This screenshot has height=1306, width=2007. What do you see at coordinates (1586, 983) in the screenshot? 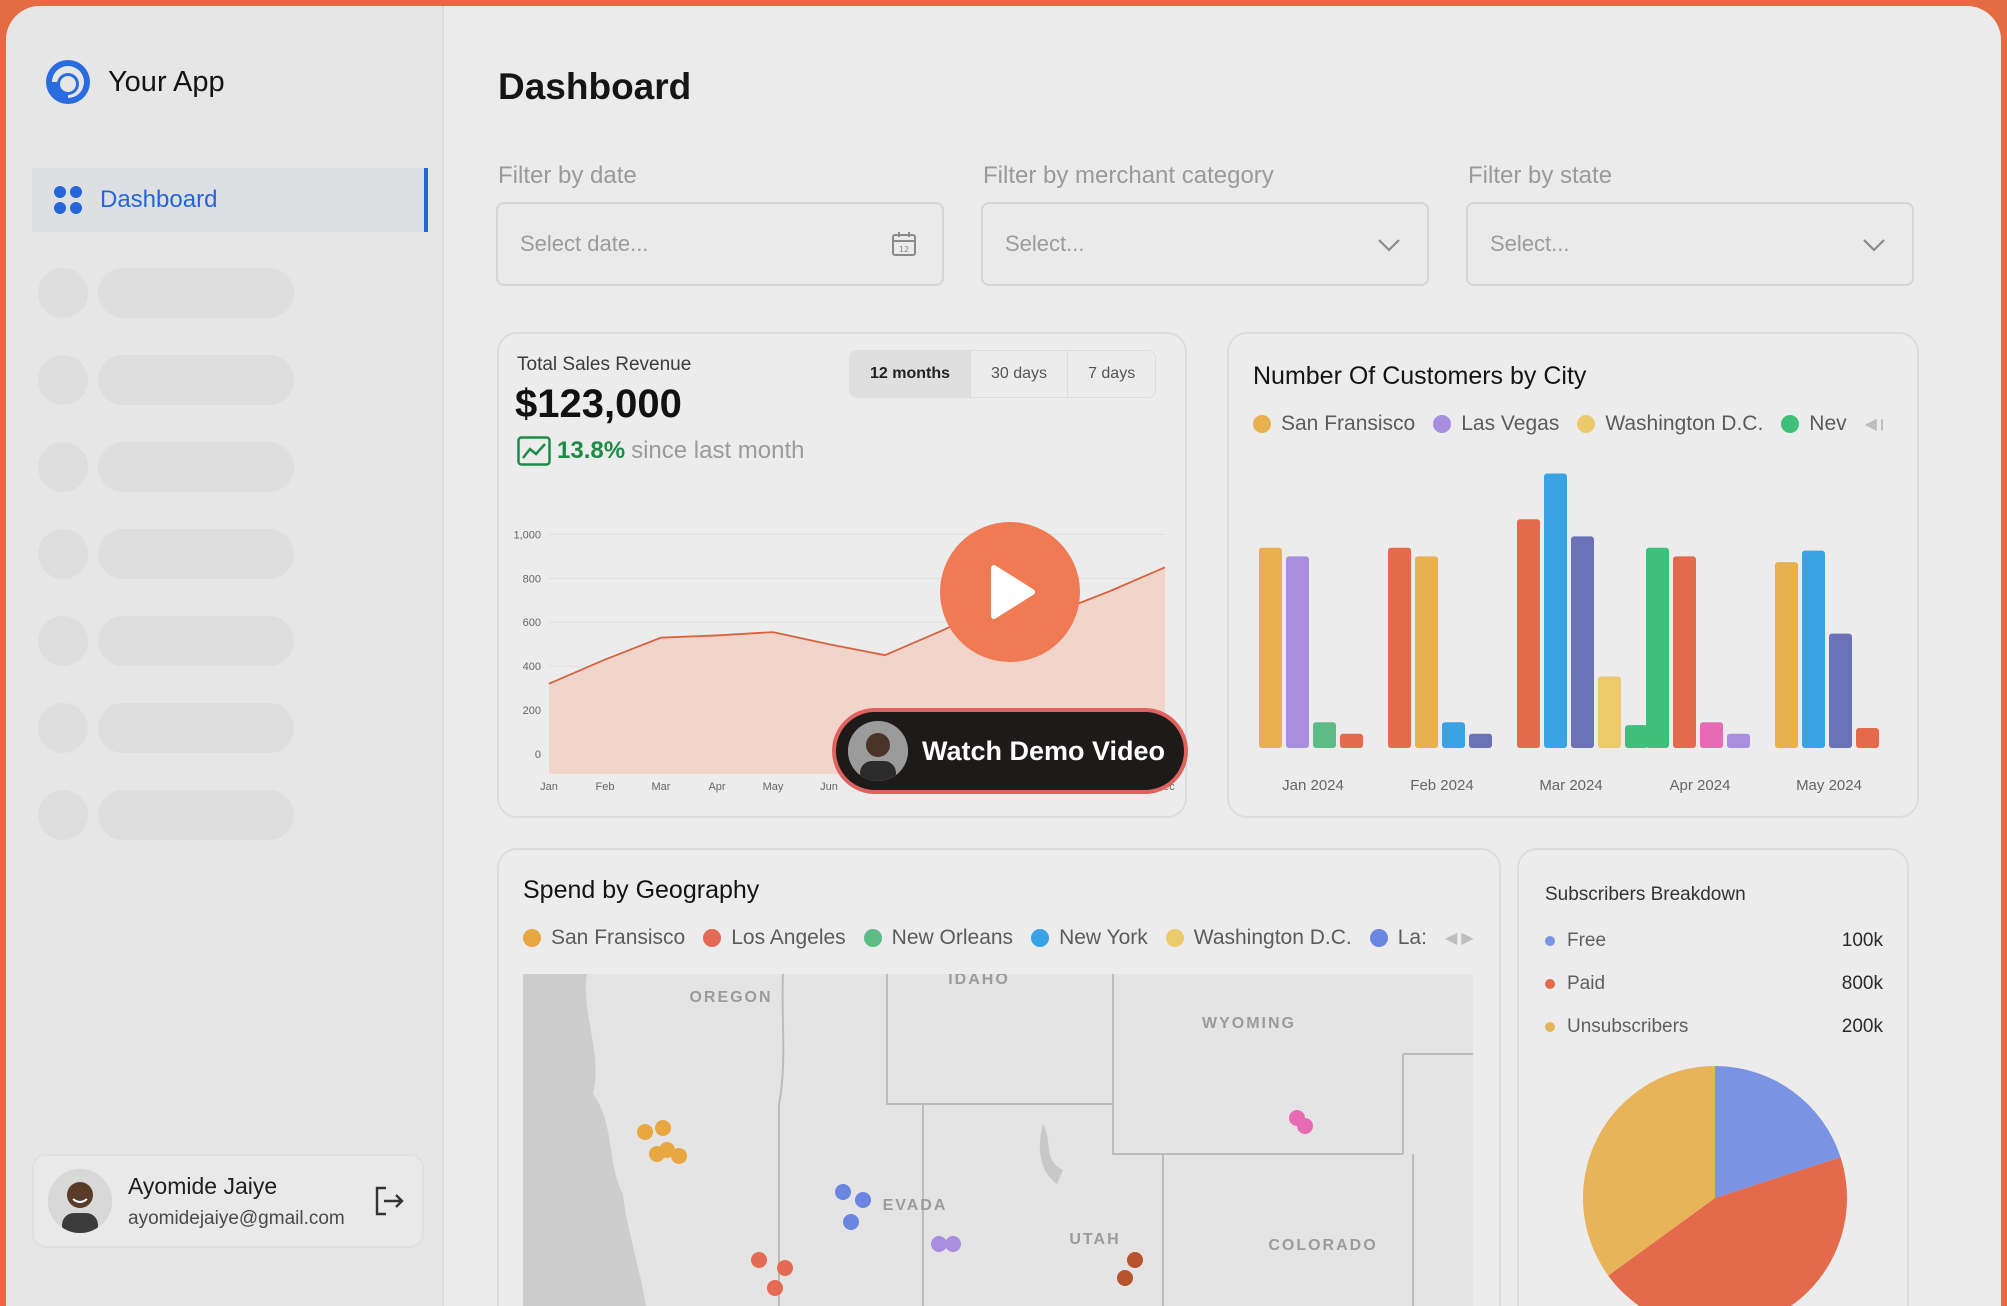
I see `subscriber-label: Paid` at bounding box center [1586, 983].